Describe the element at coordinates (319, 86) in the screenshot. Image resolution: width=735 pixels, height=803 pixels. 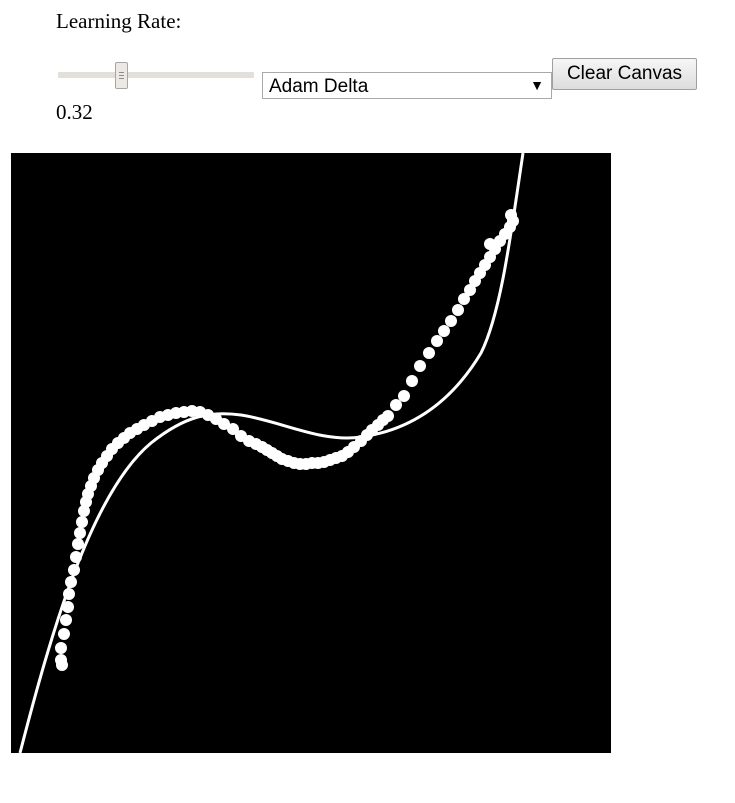
I see `optimizer-selected-value: Adam Delta` at that location.